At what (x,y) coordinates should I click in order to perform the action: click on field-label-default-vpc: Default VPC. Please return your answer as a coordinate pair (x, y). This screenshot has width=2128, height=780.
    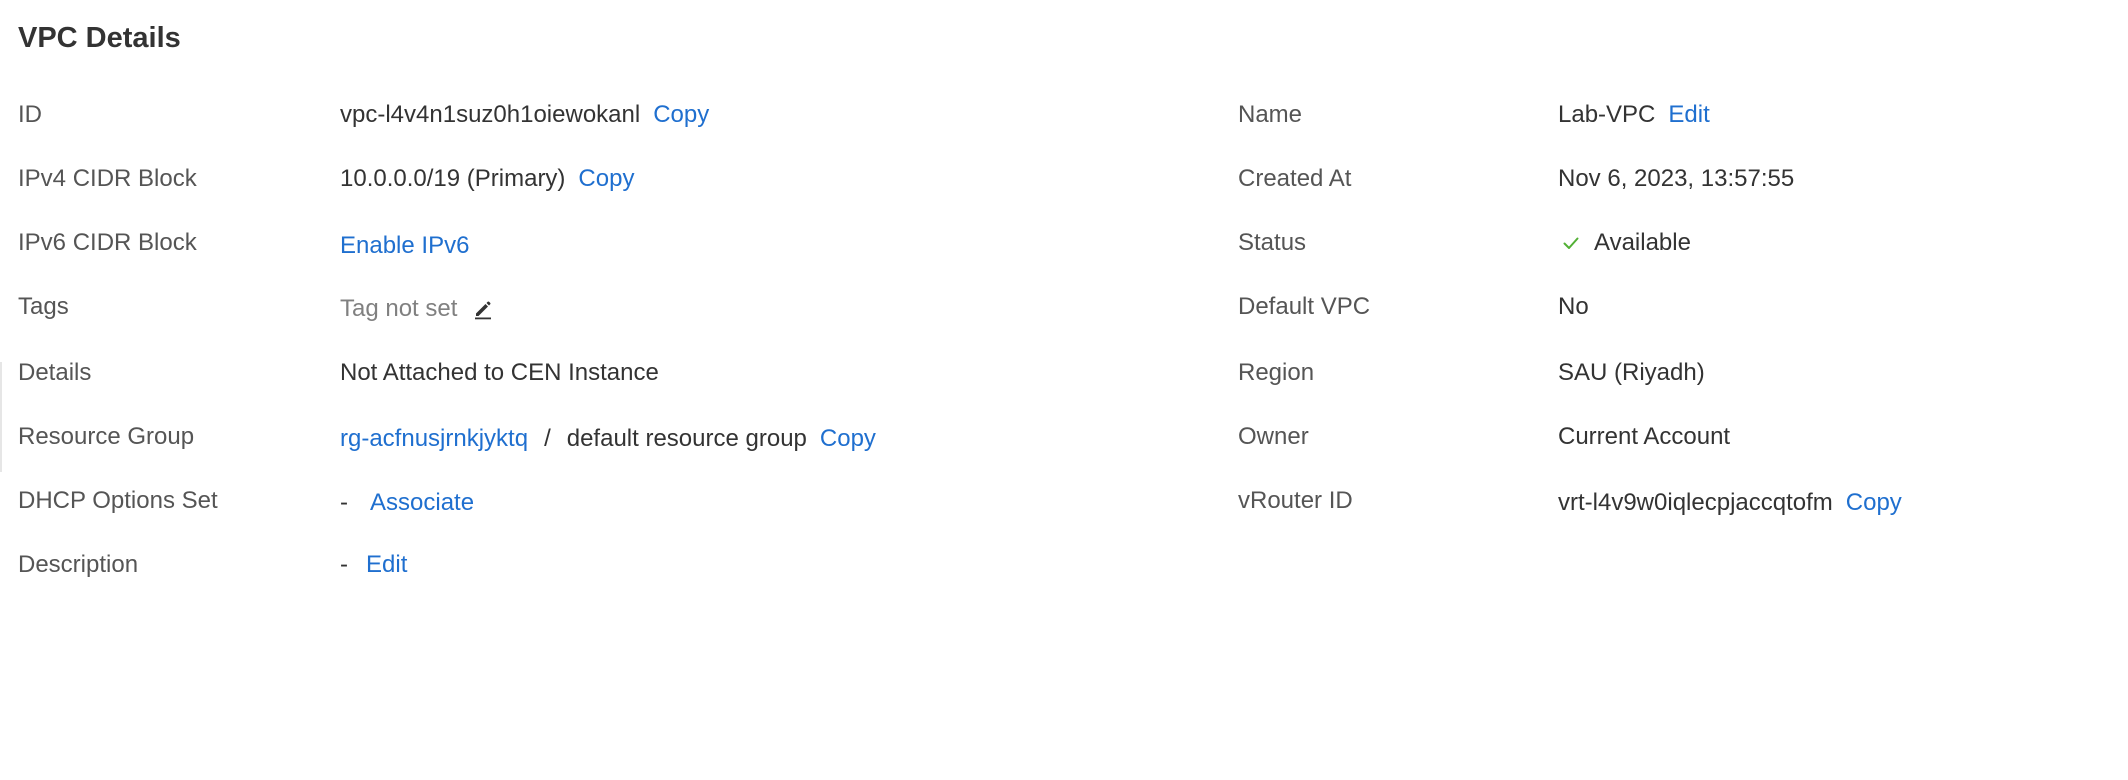
    Looking at the image, I should click on (1304, 306).